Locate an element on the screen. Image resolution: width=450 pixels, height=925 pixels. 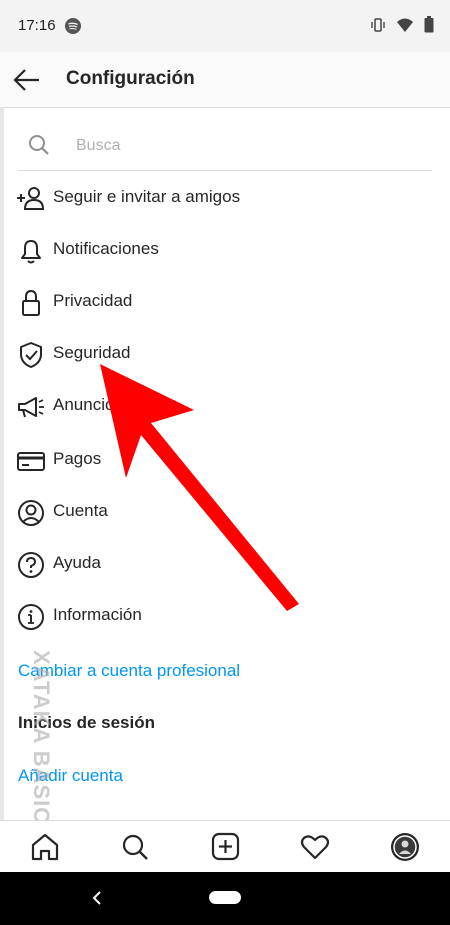
account-circle-icon is located at coordinates (31, 513).